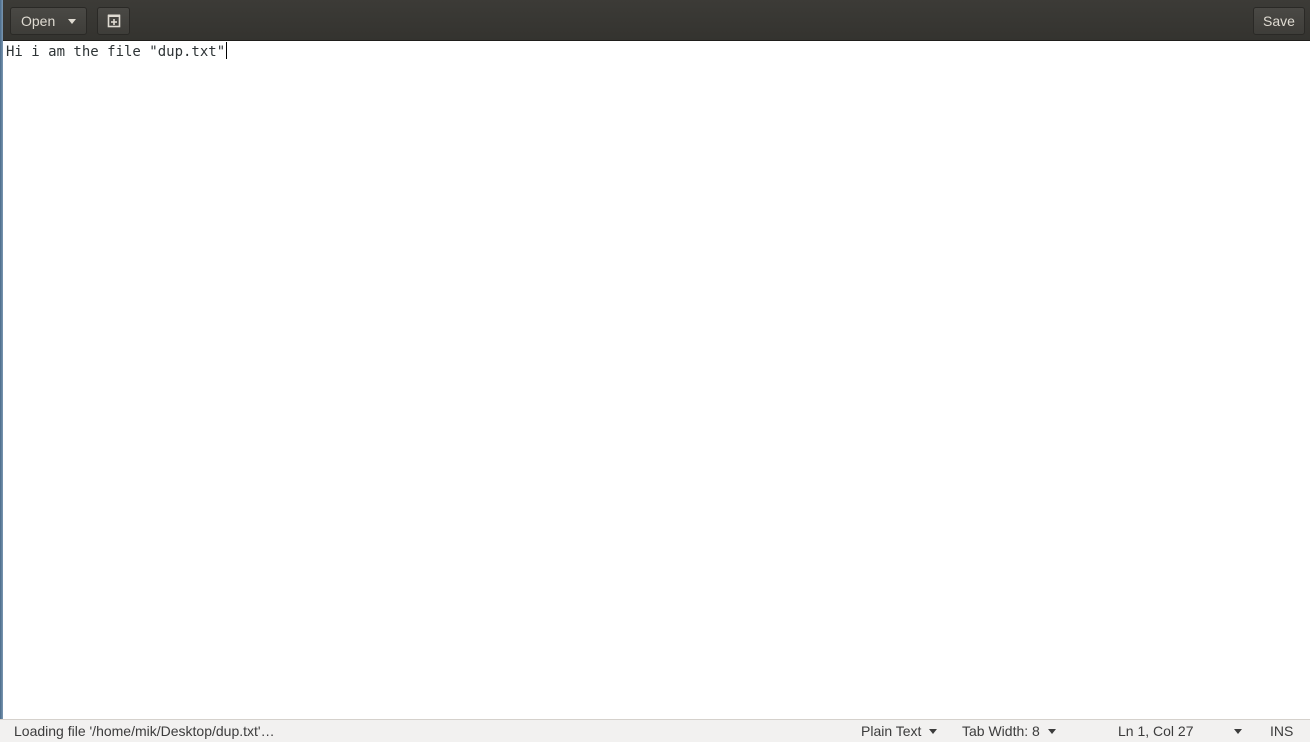 This screenshot has width=1310, height=742. I want to click on editor-line-1: Hi i am the file "dup.txt", so click(117, 51).